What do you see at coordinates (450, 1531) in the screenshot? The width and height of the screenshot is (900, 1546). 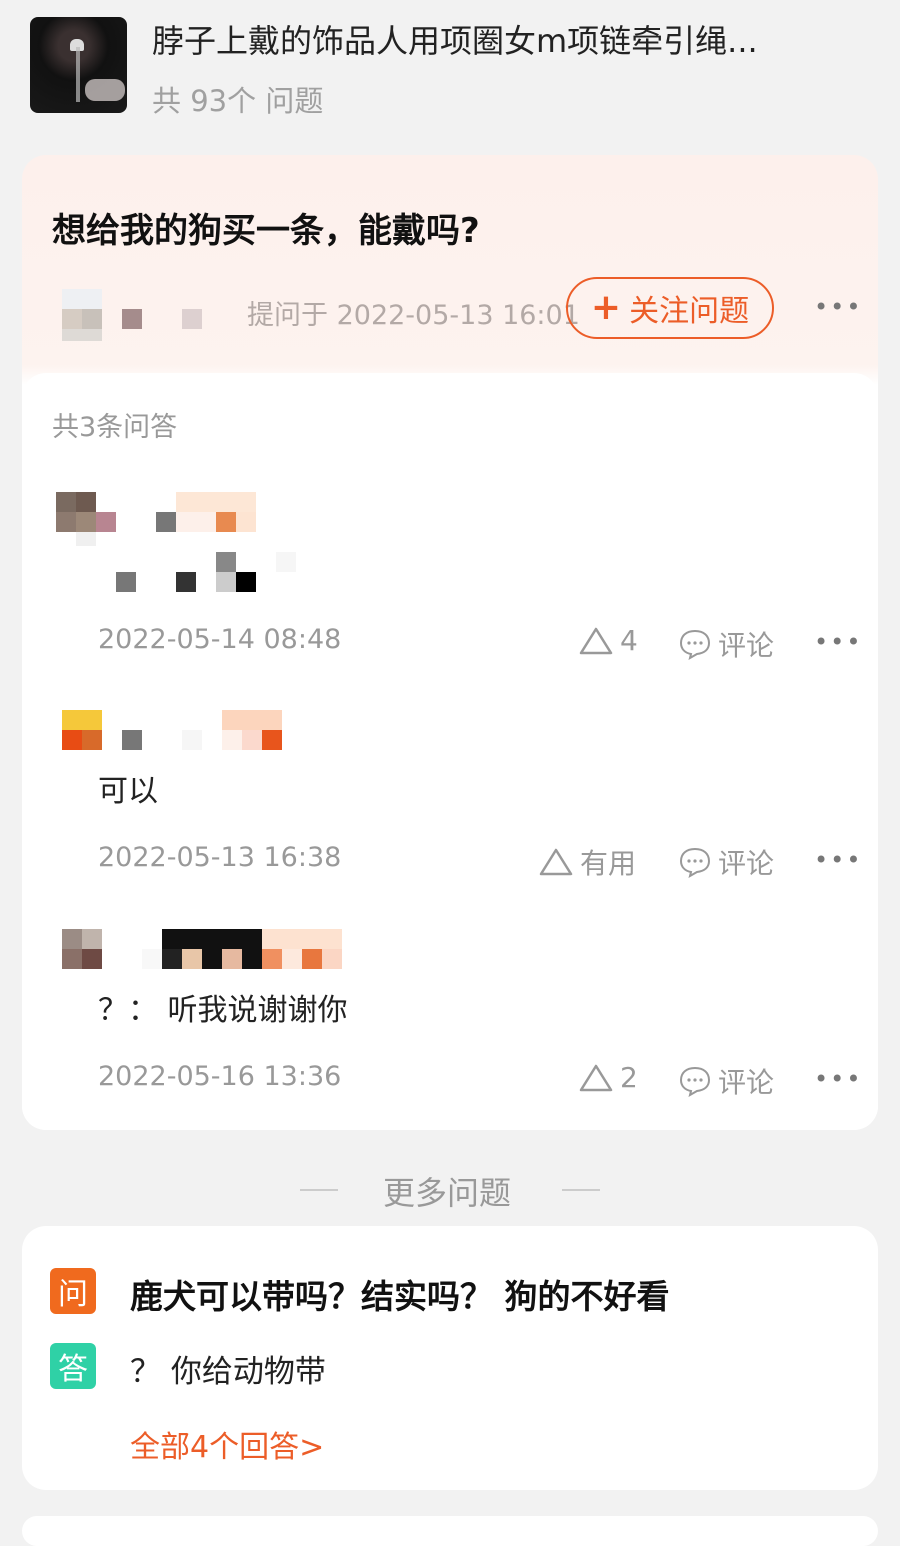 I see `next-card-edge` at bounding box center [450, 1531].